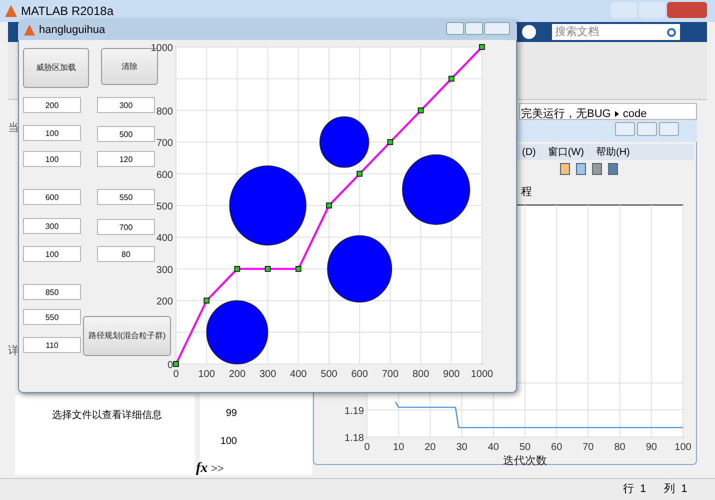  I want to click on axis-tick-label: 30, so click(462, 447).